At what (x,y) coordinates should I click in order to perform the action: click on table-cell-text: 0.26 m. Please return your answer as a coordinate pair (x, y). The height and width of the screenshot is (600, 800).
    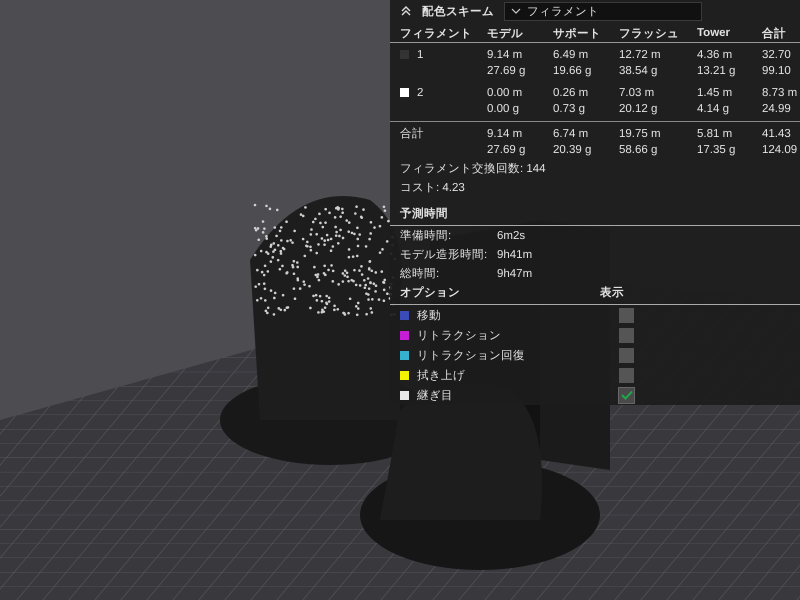
    Looking at the image, I should click on (571, 93).